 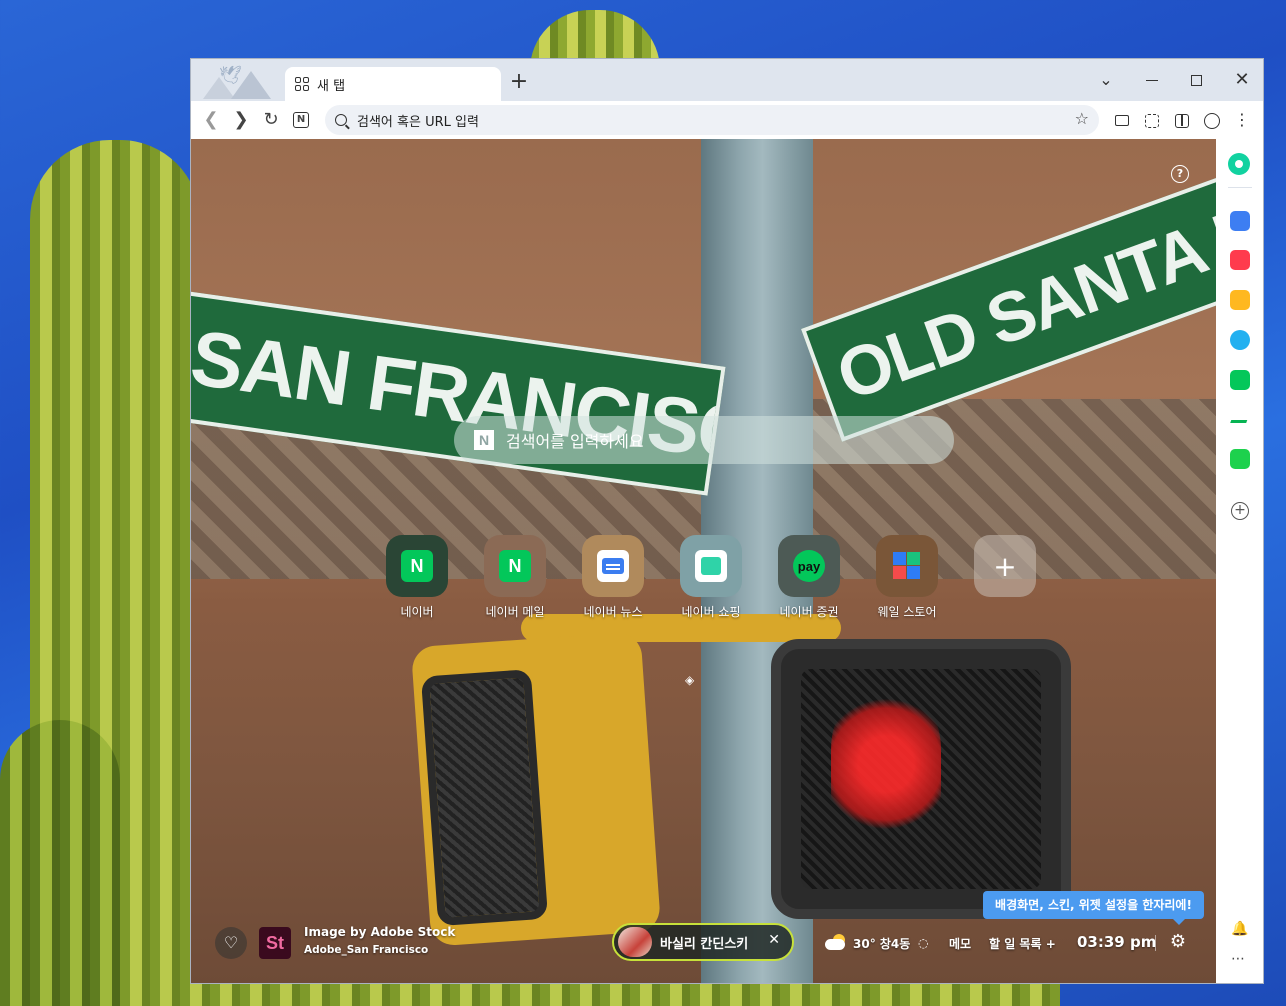 I want to click on clock-widget: 03:39 pm, so click(x=1117, y=942).